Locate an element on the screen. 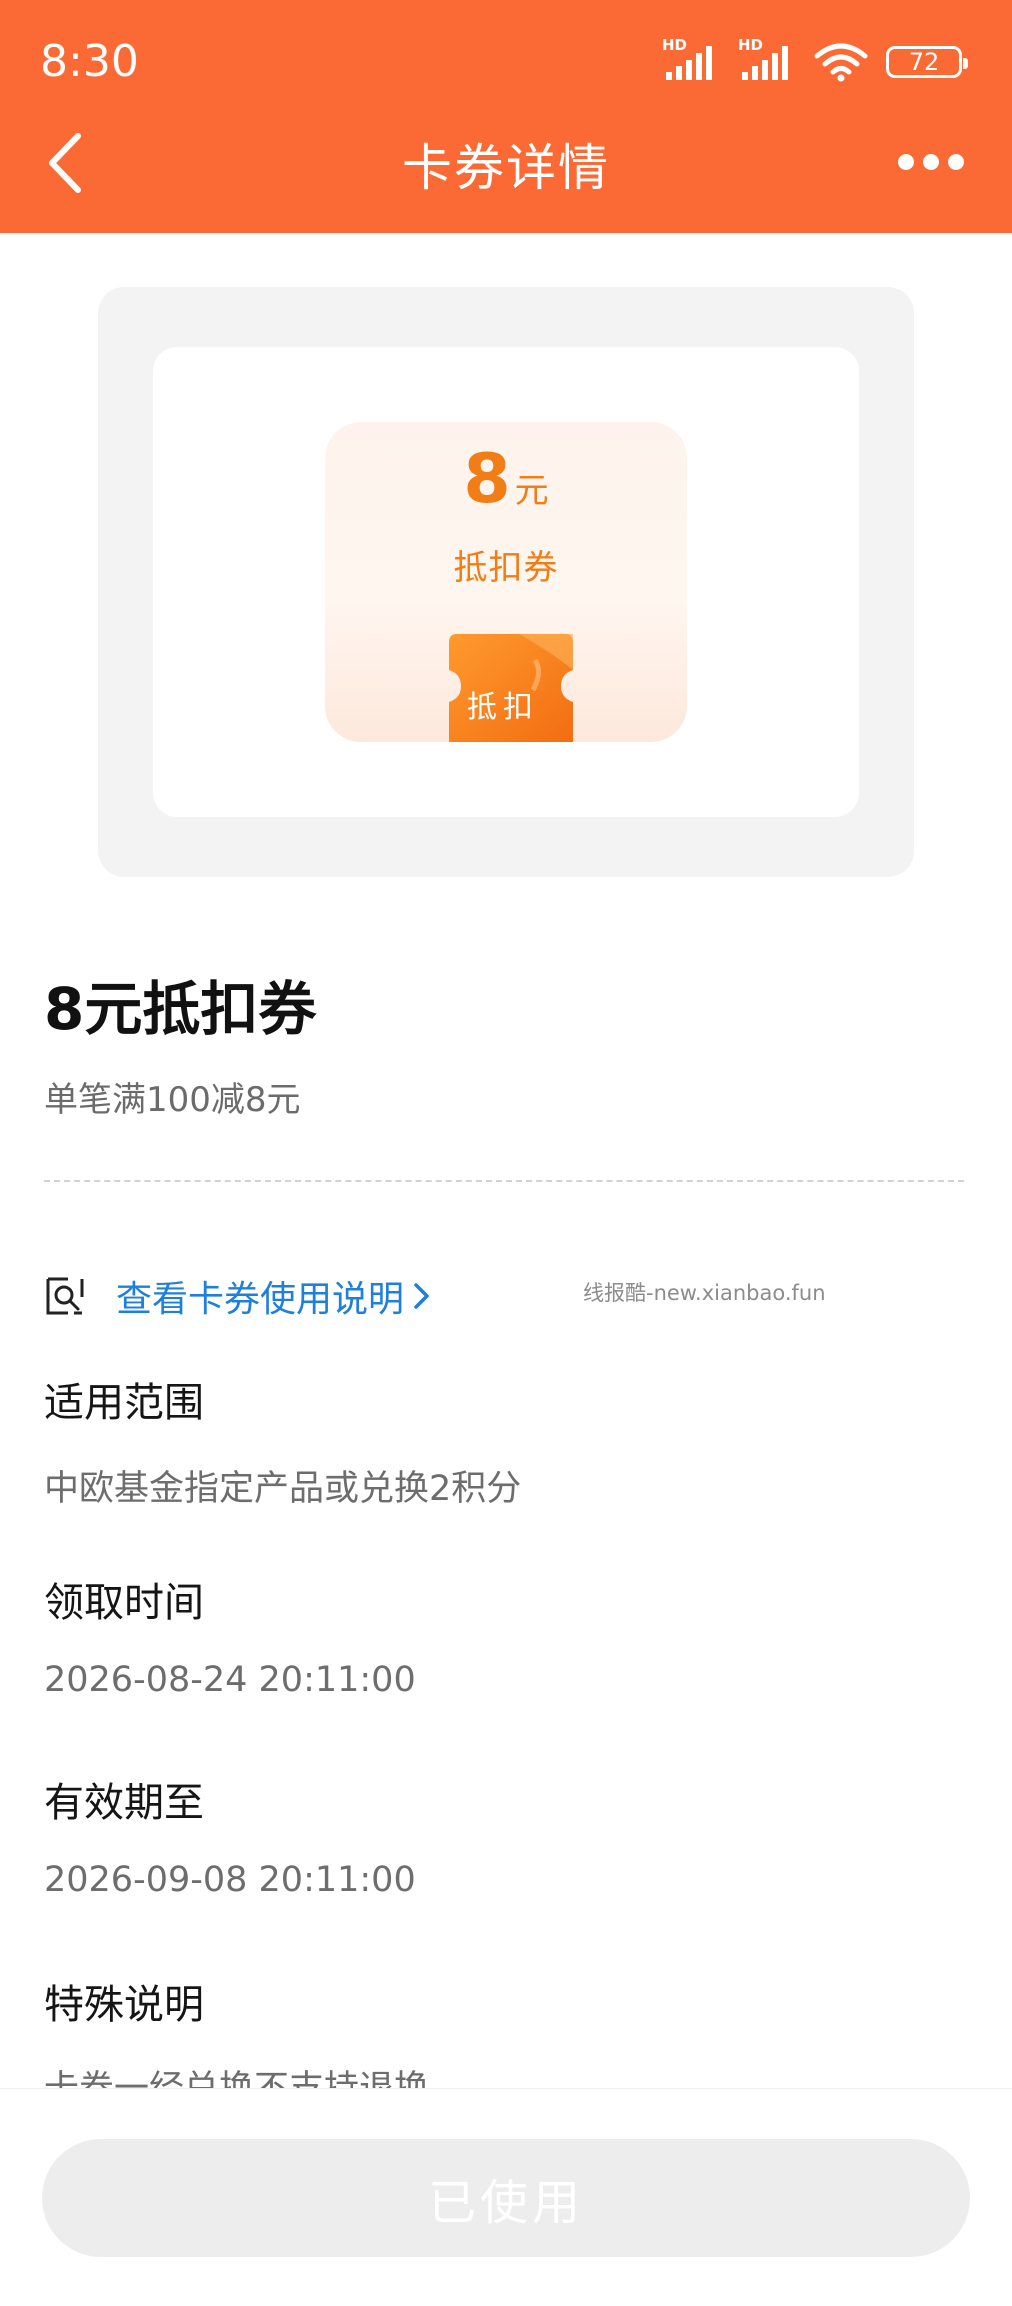  battery-icon: 72 is located at coordinates (927, 62).